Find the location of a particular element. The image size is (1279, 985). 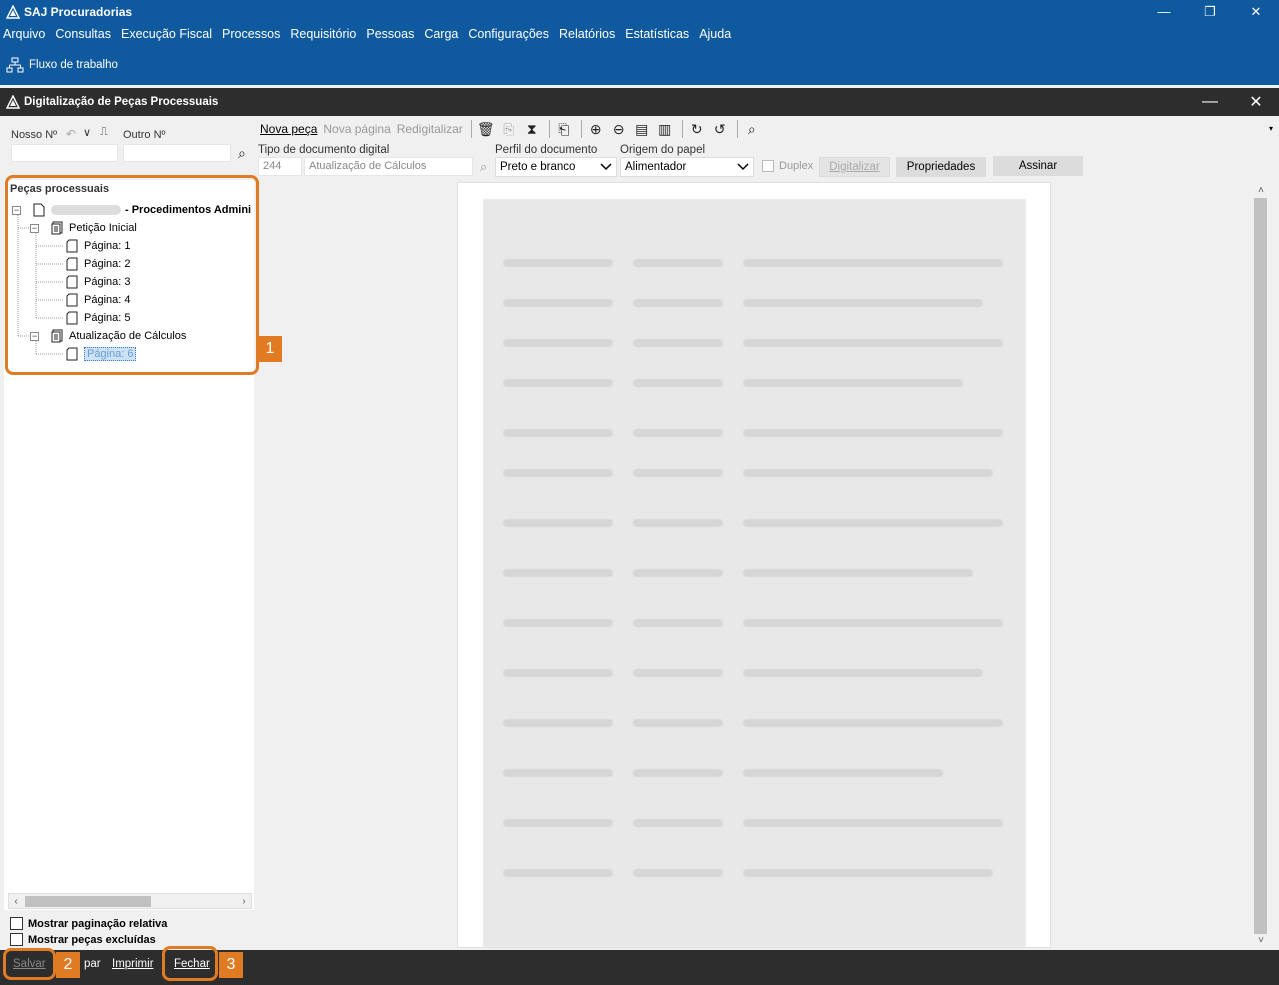

propriedades-label: Propriedades is located at coordinates (941, 167).